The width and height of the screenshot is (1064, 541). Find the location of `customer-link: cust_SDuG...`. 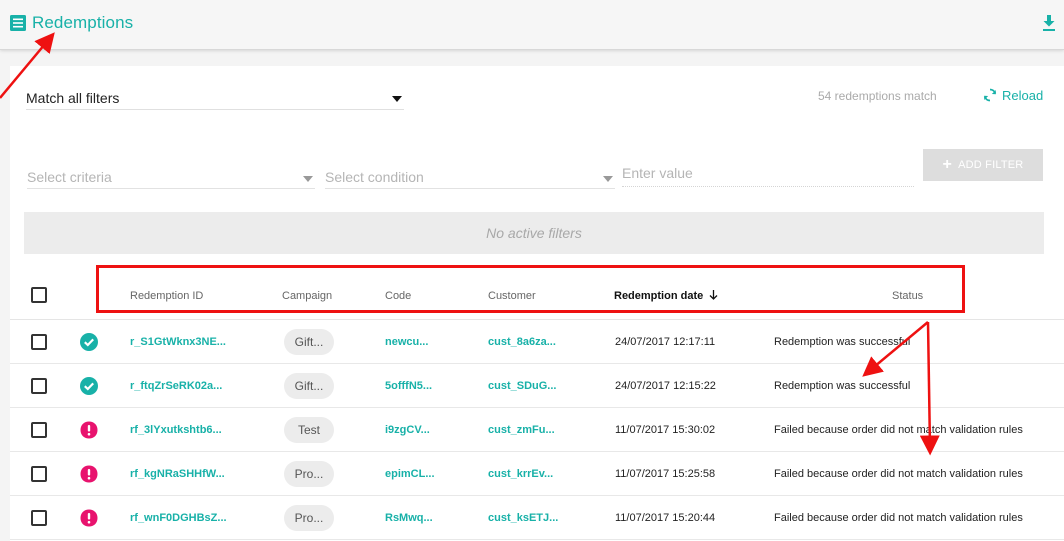

customer-link: cust_SDuG... is located at coordinates (522, 386).